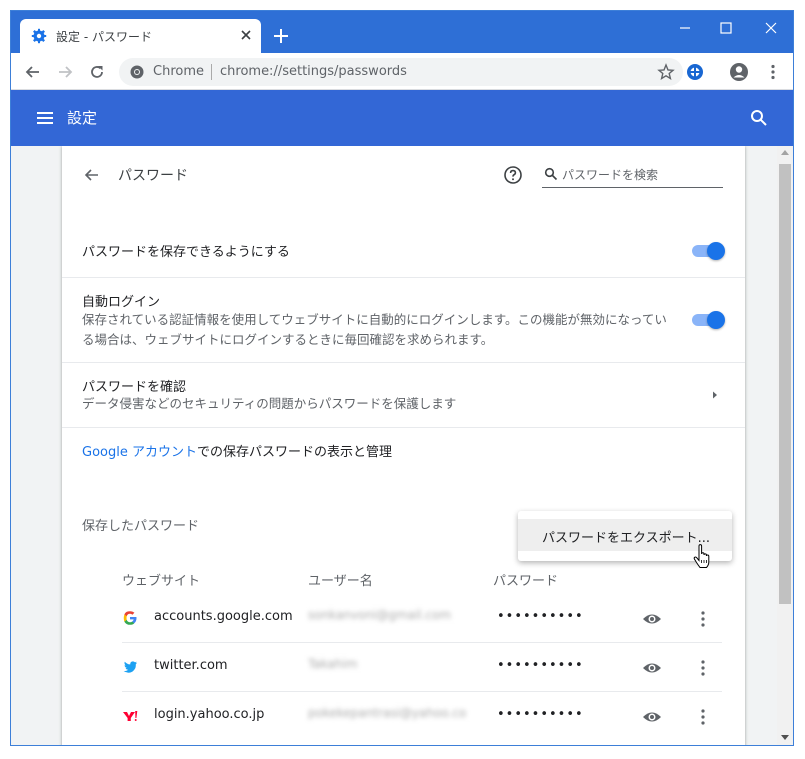 The height and width of the screenshot is (759, 805). What do you see at coordinates (45, 118) in the screenshot?
I see `menu-icon` at bounding box center [45, 118].